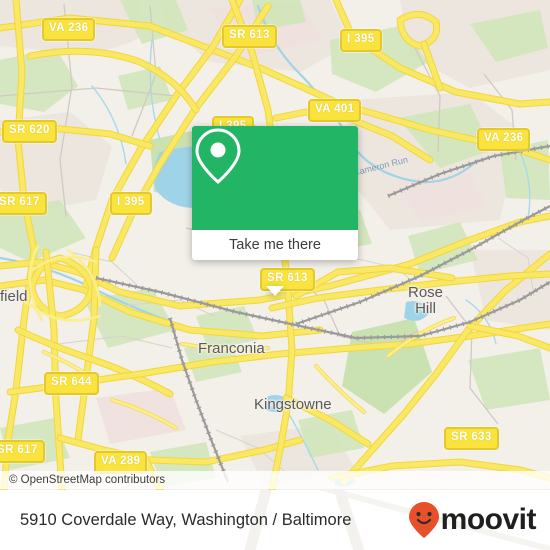  What do you see at coordinates (29, 131) in the screenshot?
I see `road-shield-sr-620: SR 620` at bounding box center [29, 131].